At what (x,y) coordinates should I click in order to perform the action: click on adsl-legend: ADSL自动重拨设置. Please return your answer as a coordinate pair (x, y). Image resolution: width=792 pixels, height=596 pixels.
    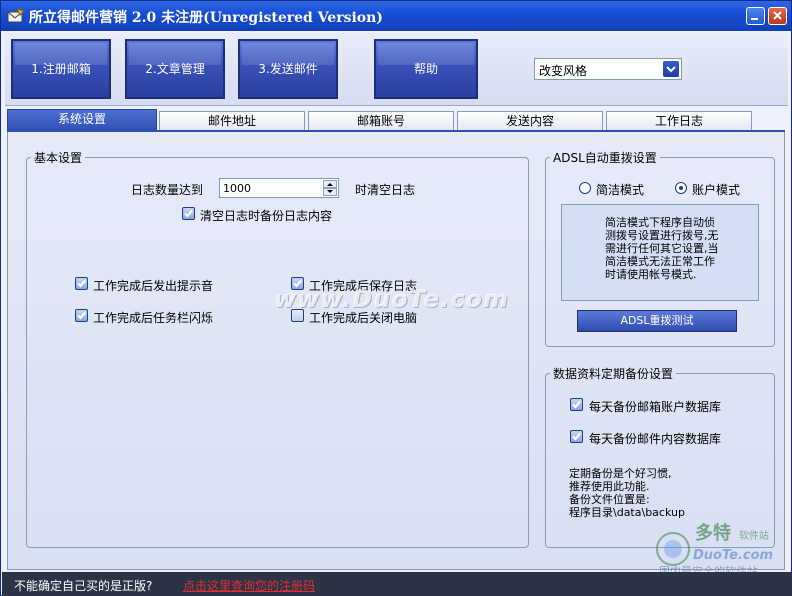
    Looking at the image, I should click on (605, 158).